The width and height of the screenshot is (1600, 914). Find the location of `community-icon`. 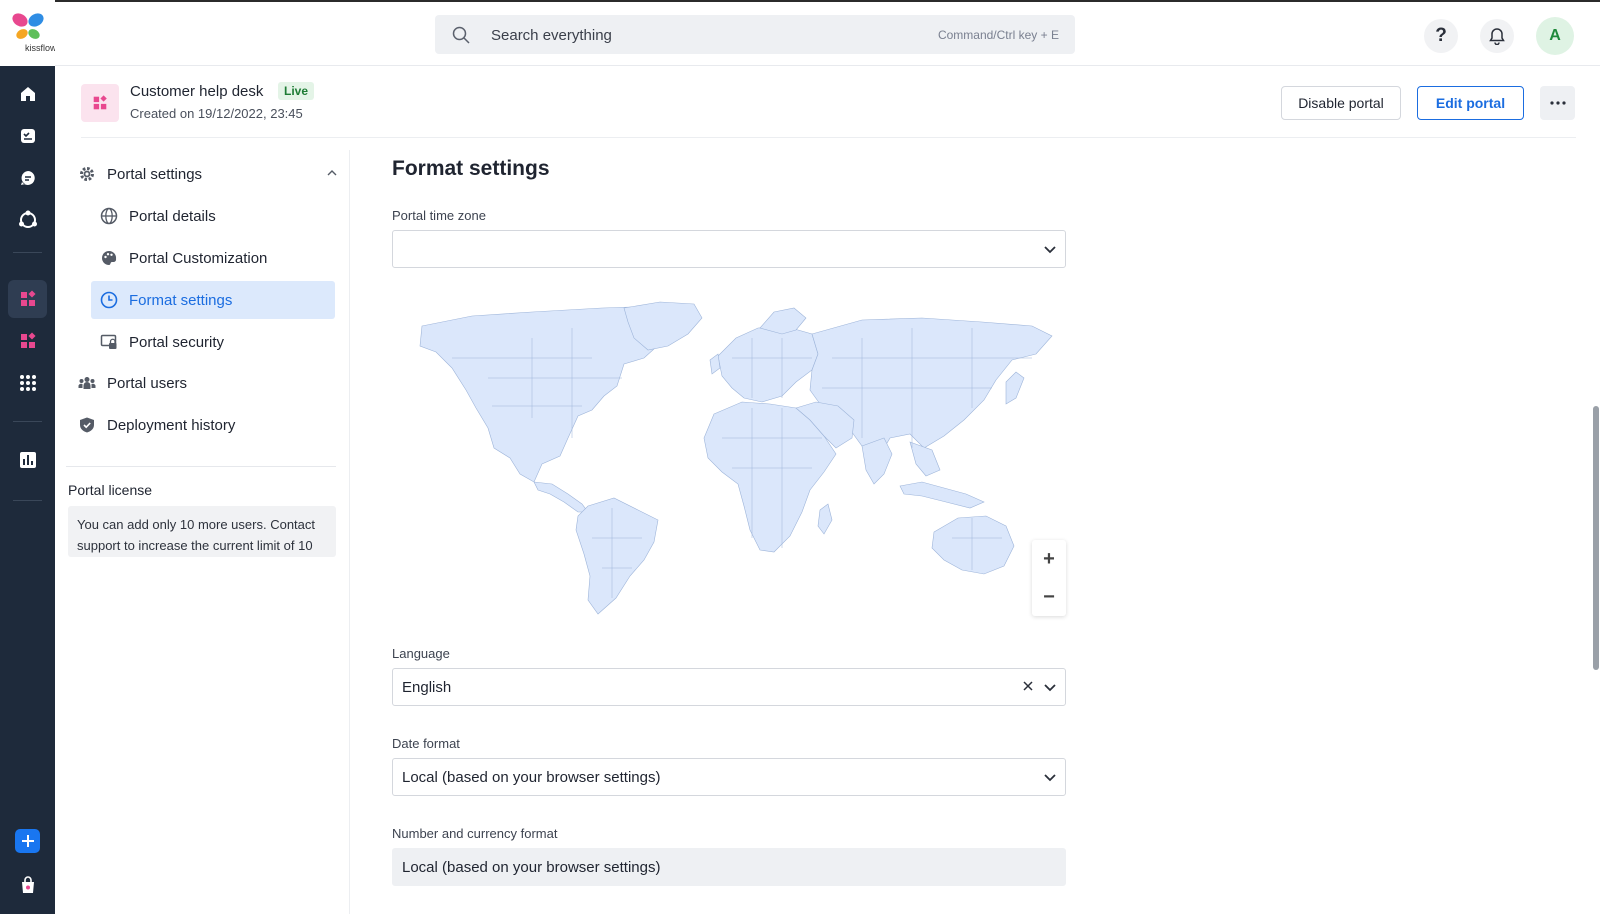

community-icon is located at coordinates (27, 219).